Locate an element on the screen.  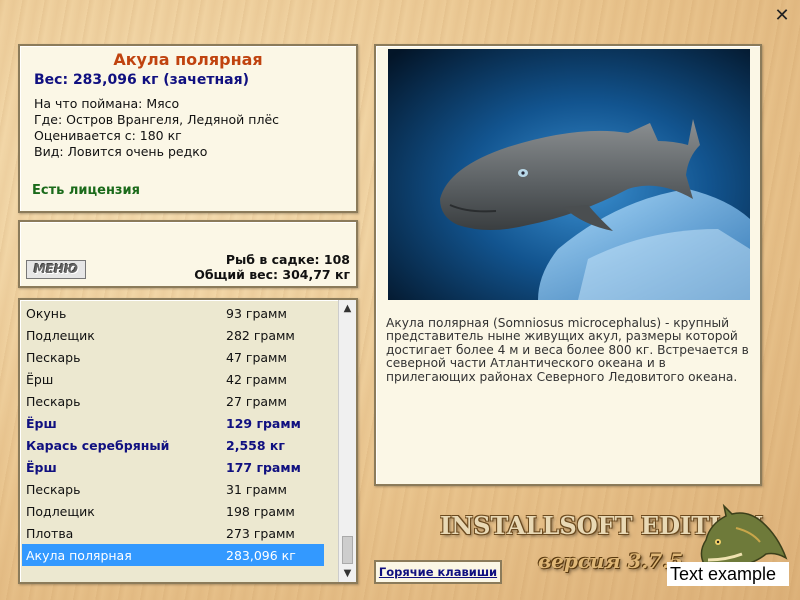
list-scrollbar: ▲ ▼ is located at coordinates (347, 441).